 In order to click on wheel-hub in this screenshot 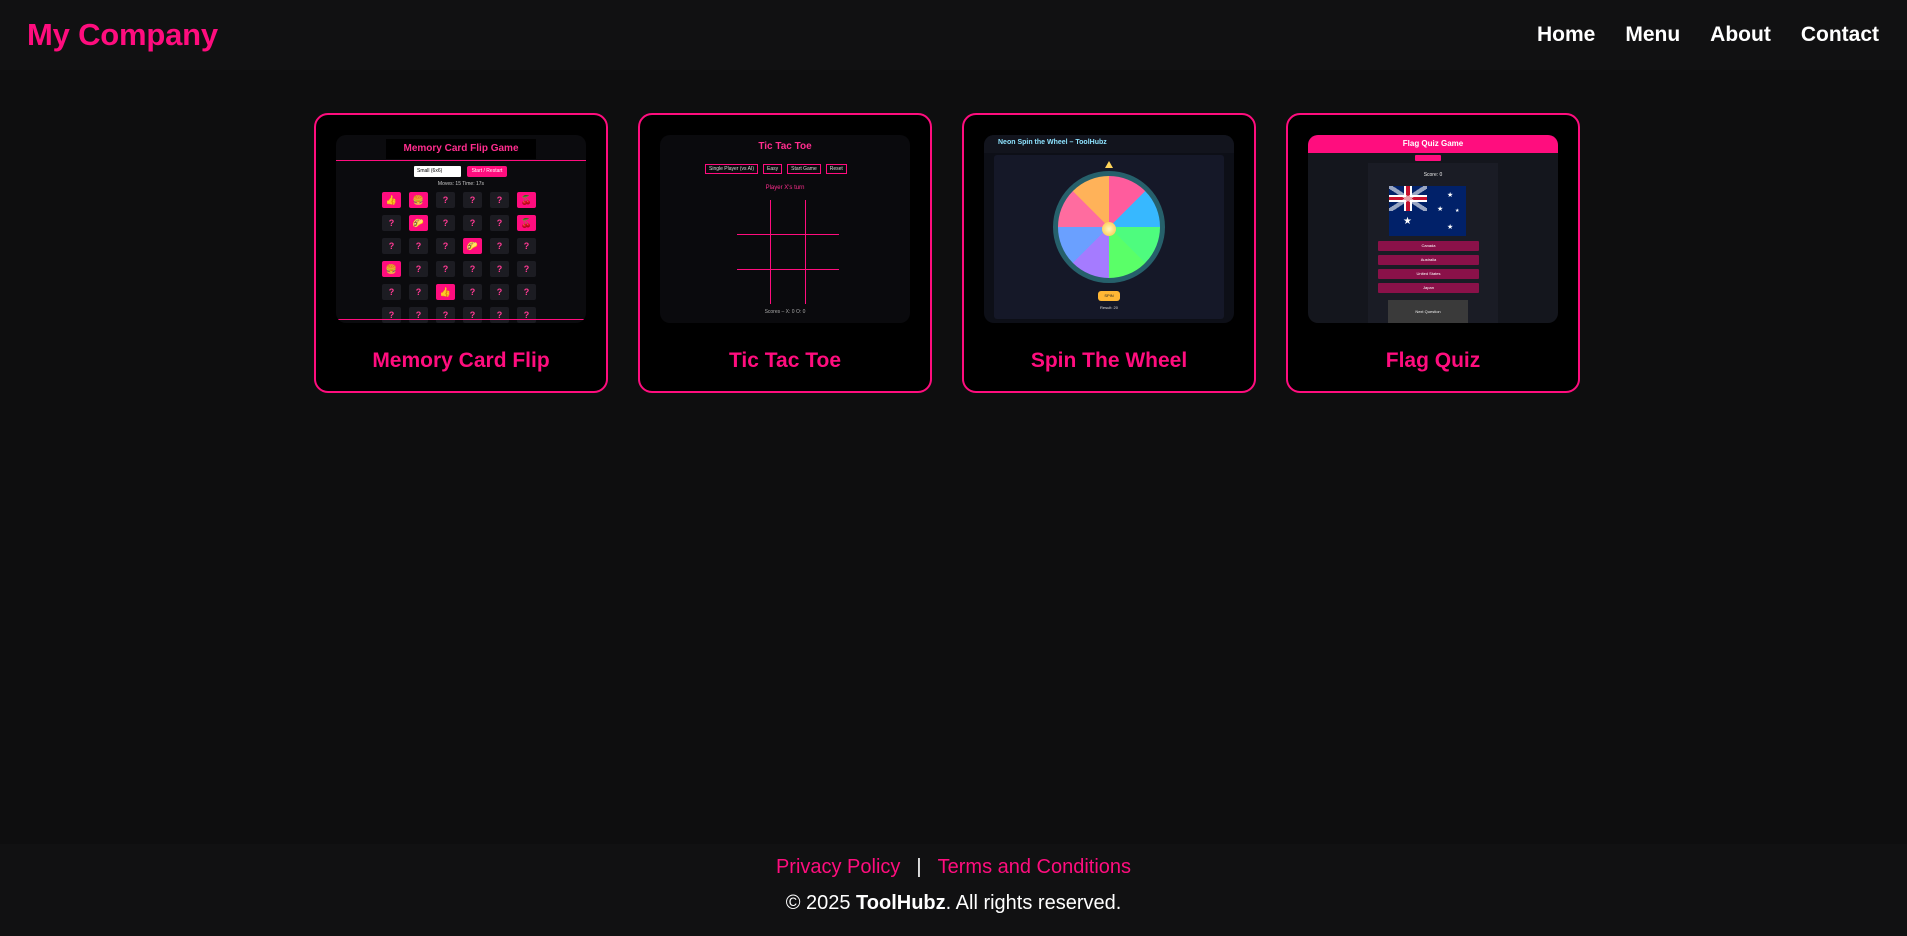, I will do `click(1109, 229)`.